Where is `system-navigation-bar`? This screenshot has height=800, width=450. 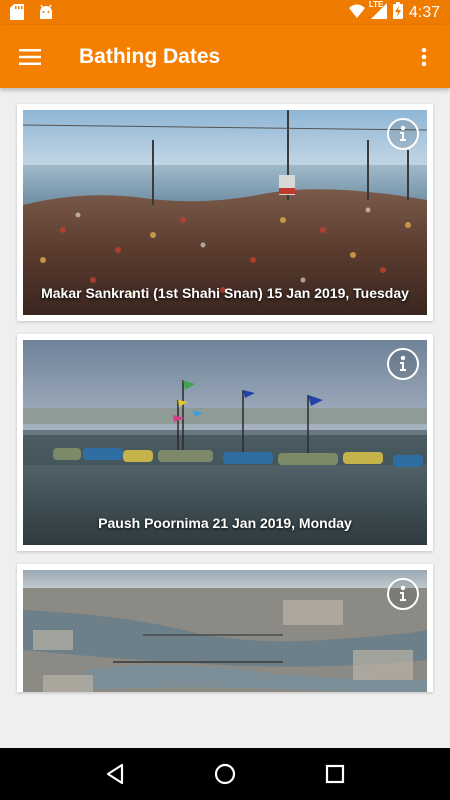 system-navigation-bar is located at coordinates (225, 774).